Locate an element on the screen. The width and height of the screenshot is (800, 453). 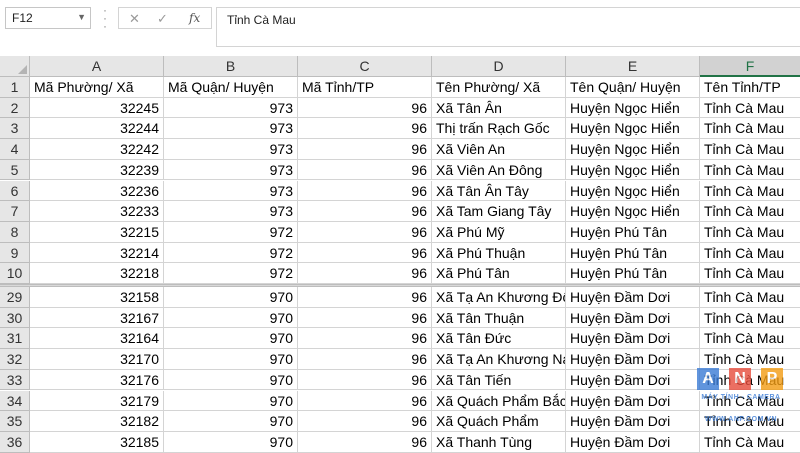
cell-ten-phuong-xa: Xã Tạ An Khương Nam is located at coordinates (499, 359).